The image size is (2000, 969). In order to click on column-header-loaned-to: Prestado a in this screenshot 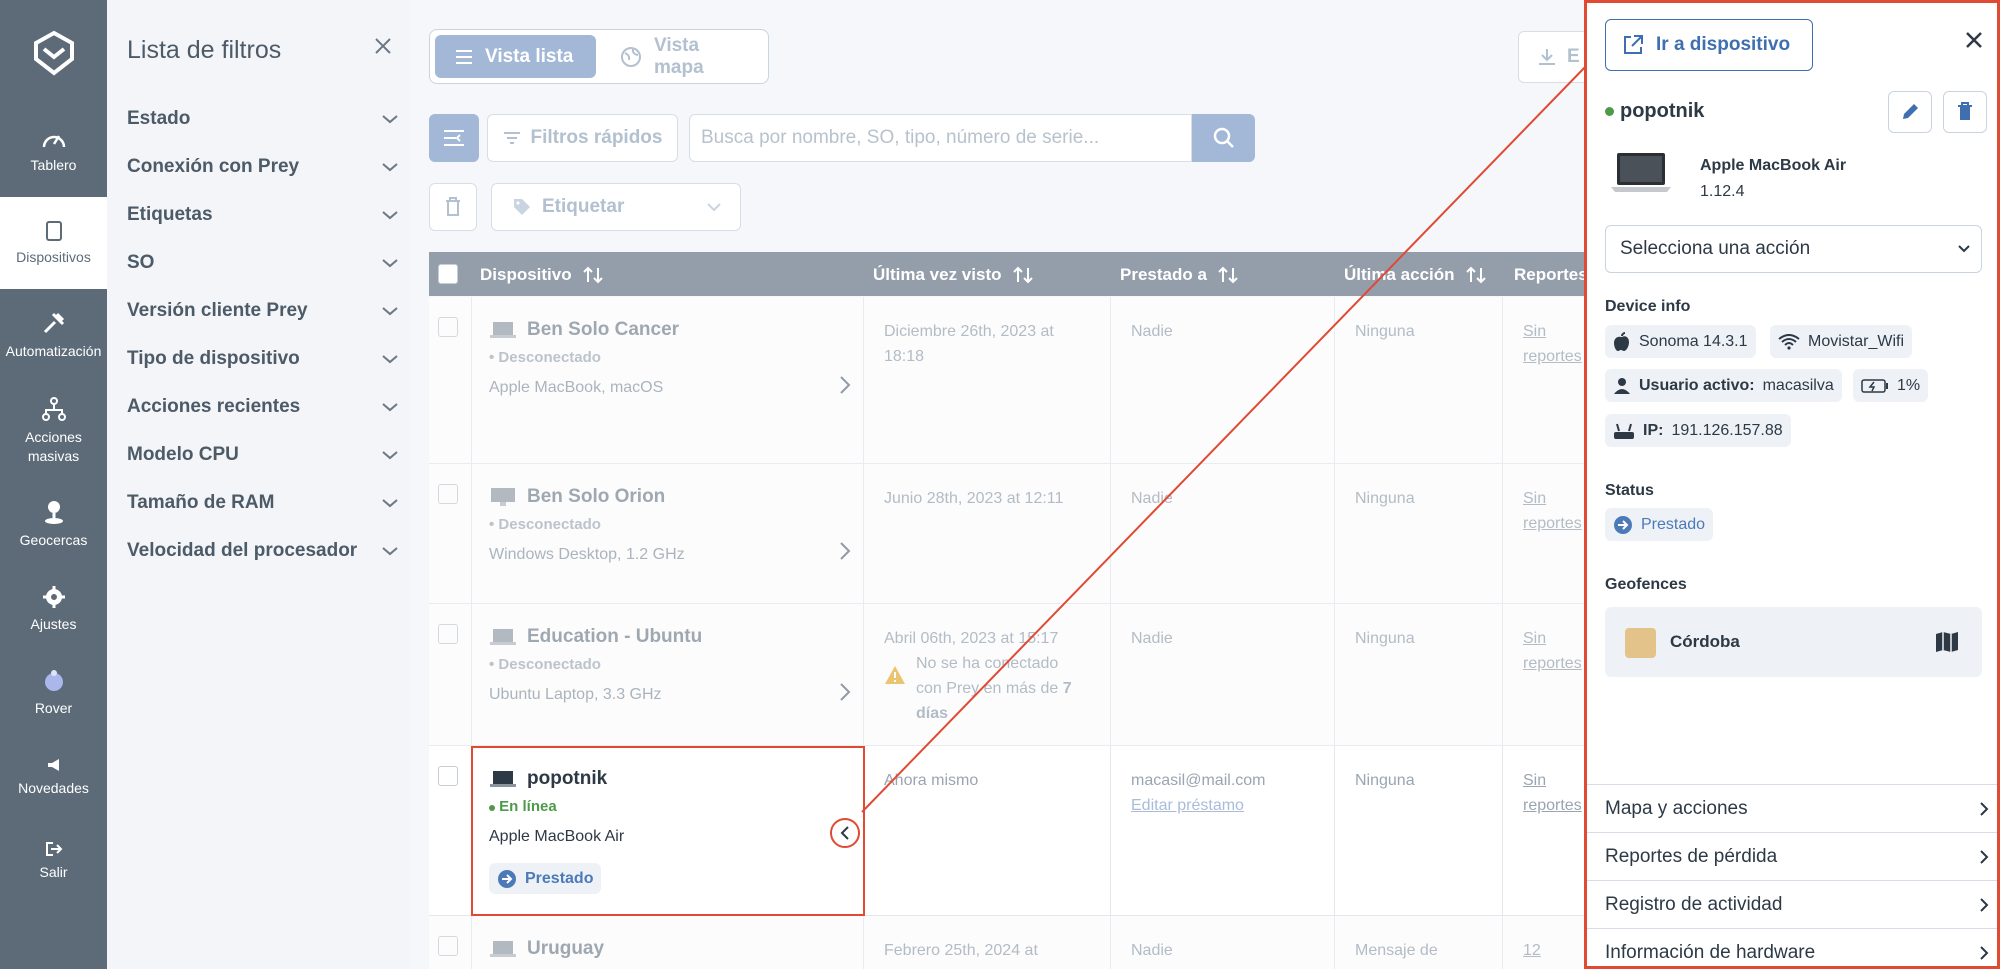, I will do `click(1179, 275)`.